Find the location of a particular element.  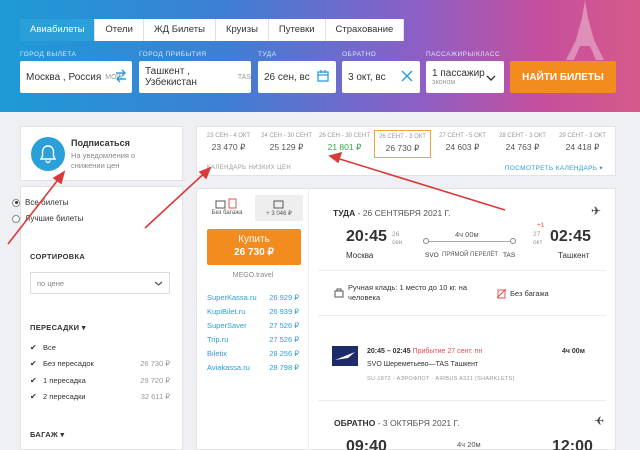

next-day-marker: +1 is located at coordinates (541, 225).